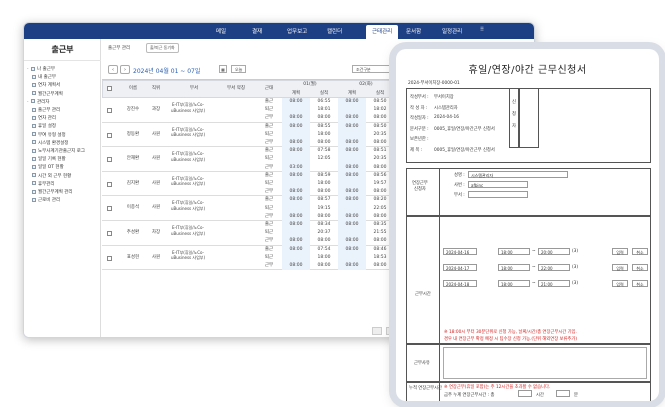  I want to click on sidebar-item: 내 출근부, so click(44, 77).